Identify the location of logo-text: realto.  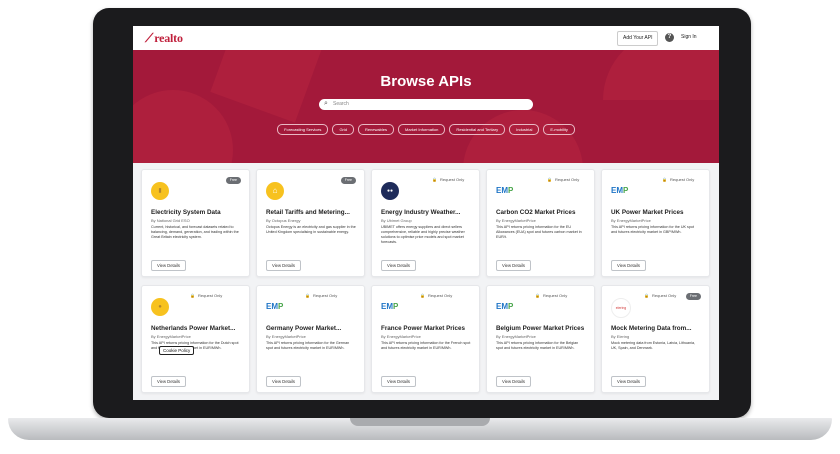
(168, 38).